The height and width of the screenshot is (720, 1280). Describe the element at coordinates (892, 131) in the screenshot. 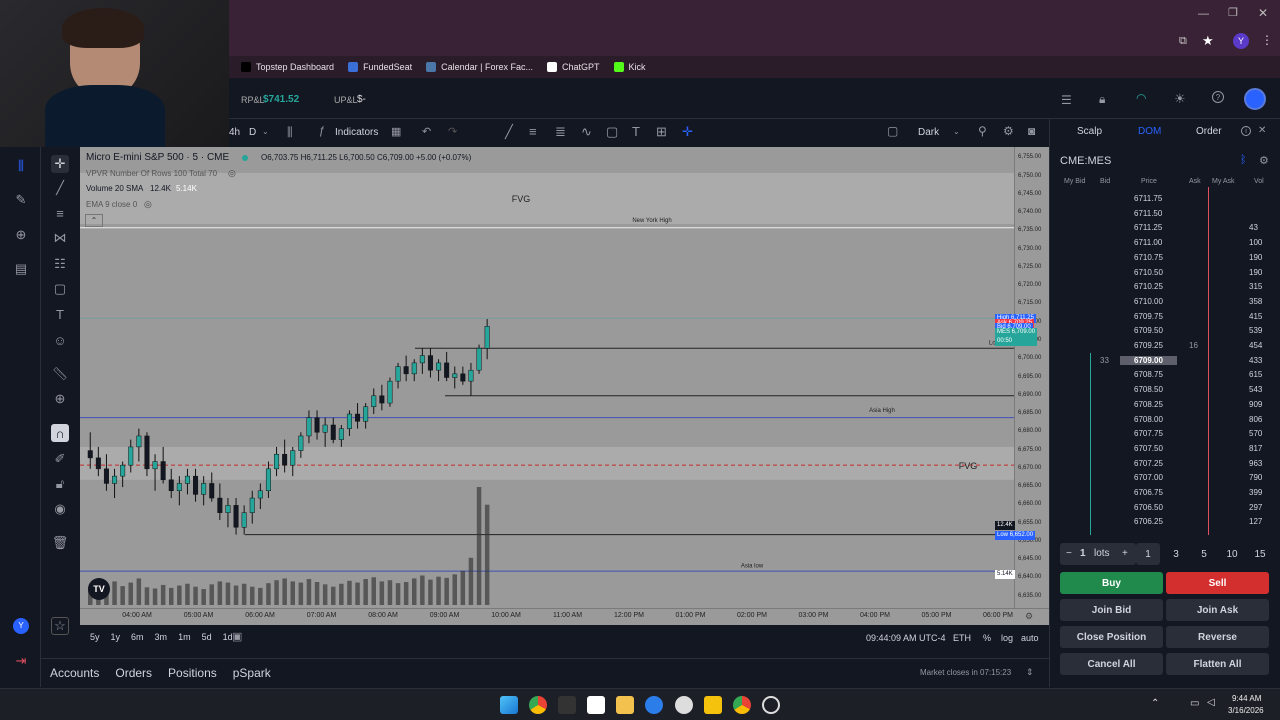

I see `screen-icon: ▢` at that location.